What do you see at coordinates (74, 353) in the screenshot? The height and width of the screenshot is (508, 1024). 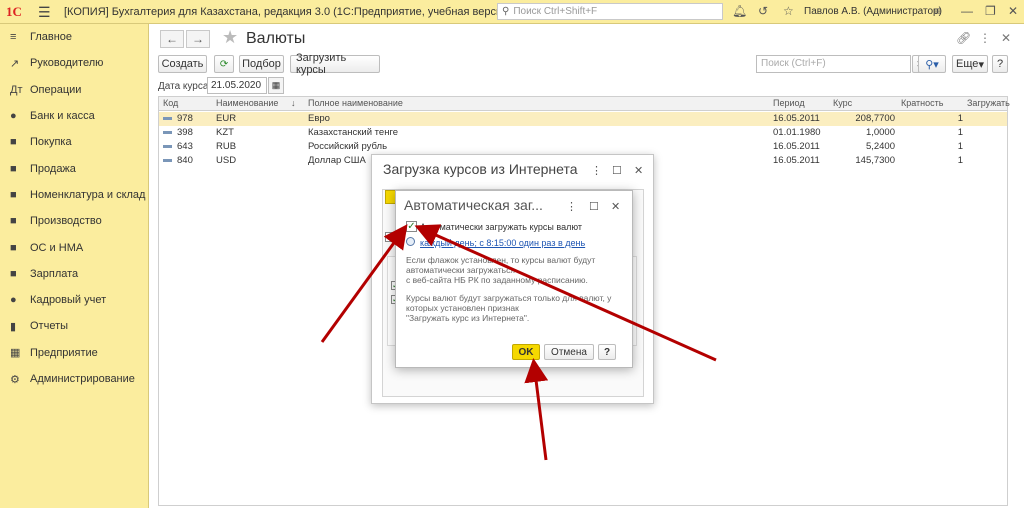 I see `sidebar-item: ▦ Предприятие` at bounding box center [74, 353].